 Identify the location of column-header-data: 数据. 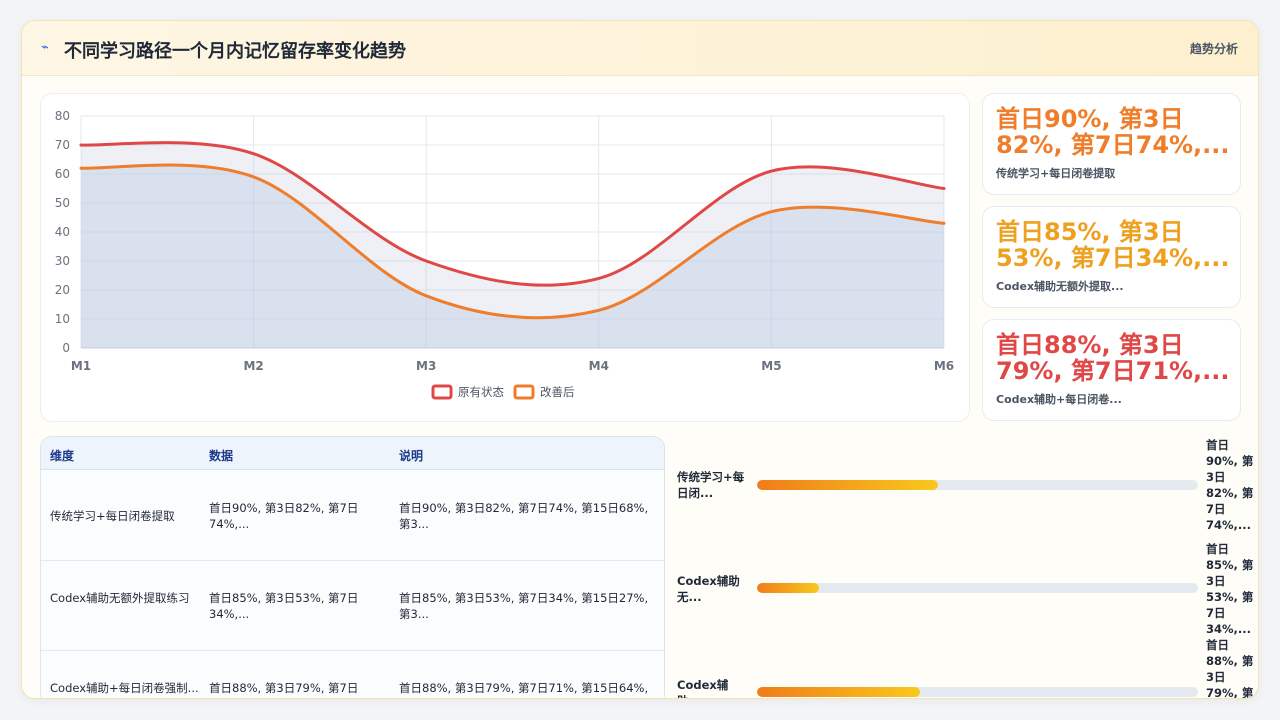
(221, 456).